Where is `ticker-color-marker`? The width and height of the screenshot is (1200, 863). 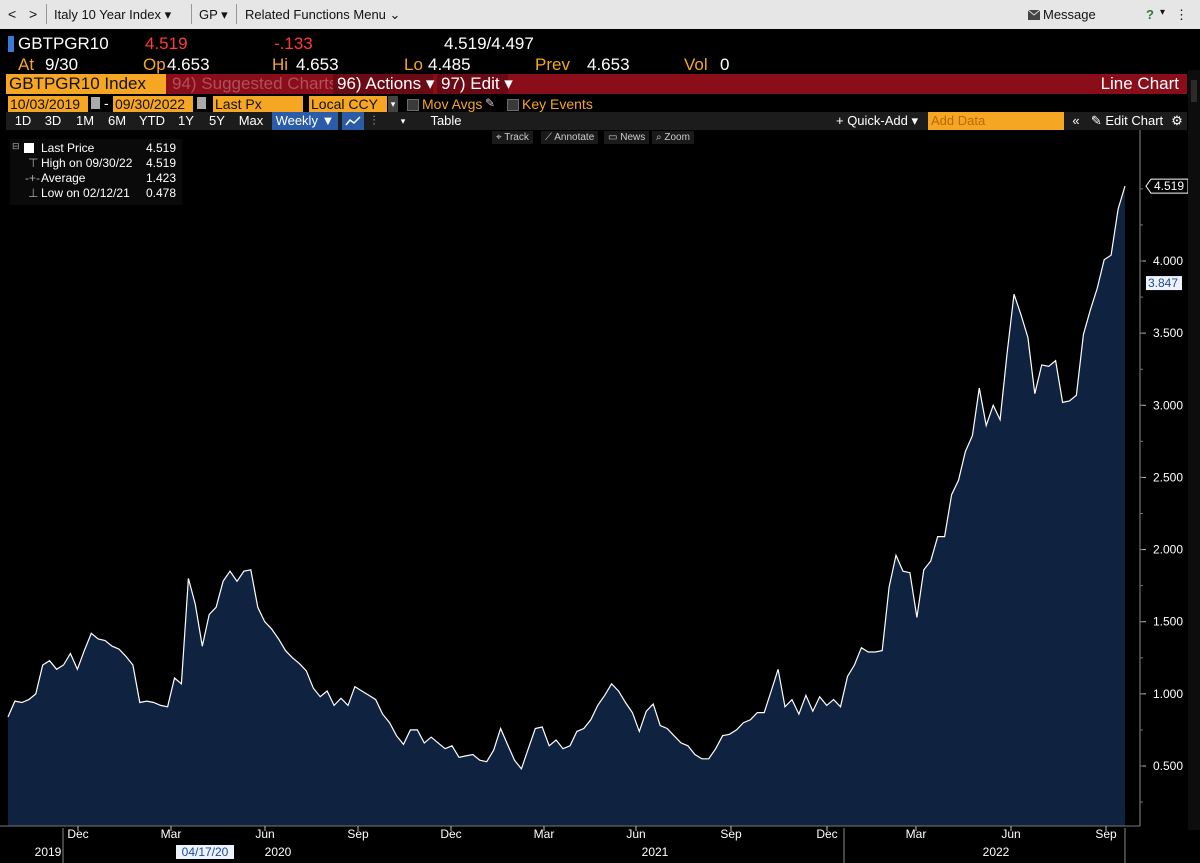 ticker-color-marker is located at coordinates (11, 44).